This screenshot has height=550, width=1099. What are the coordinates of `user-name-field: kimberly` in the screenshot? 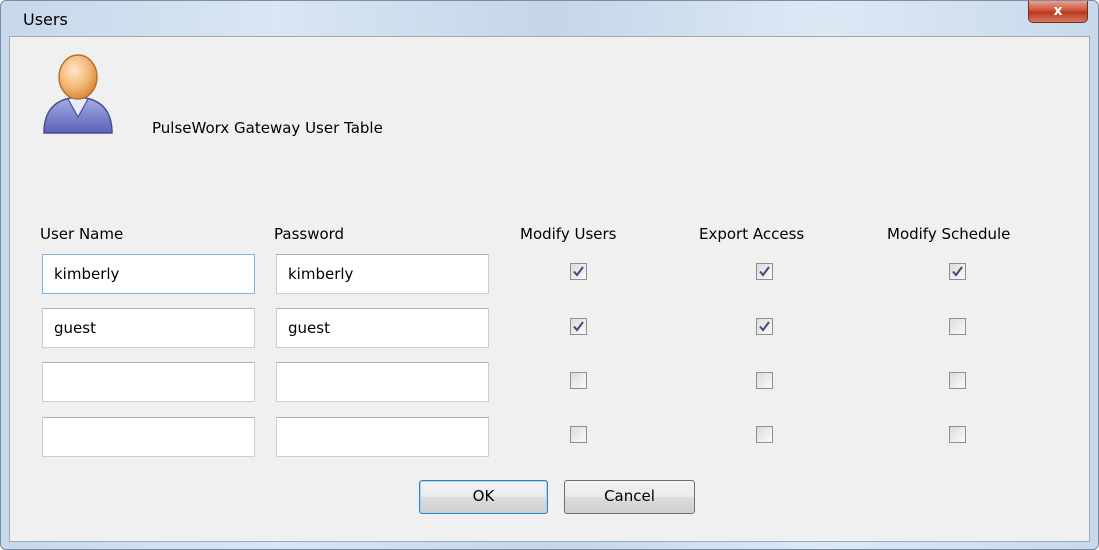 It's located at (148, 274).